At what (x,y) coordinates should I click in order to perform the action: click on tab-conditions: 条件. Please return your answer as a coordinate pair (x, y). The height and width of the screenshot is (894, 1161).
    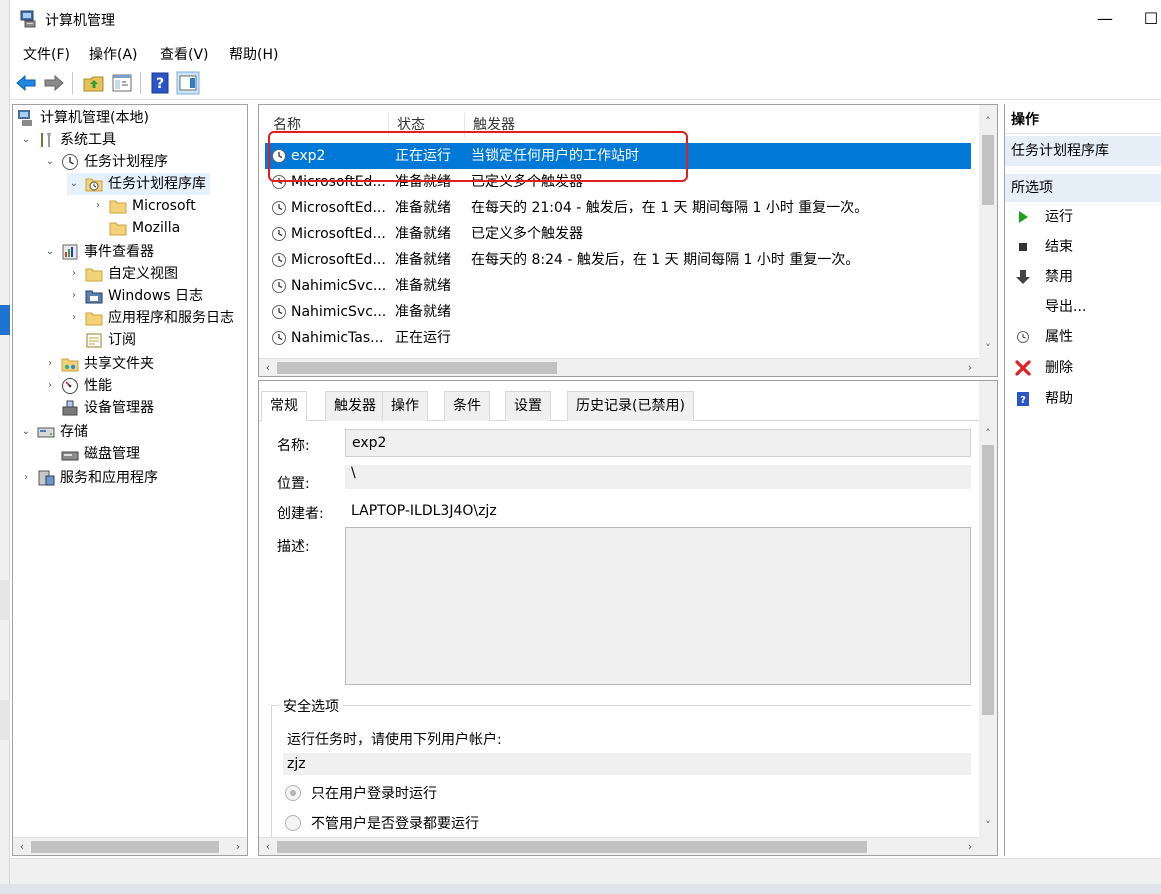
    Looking at the image, I should click on (467, 406).